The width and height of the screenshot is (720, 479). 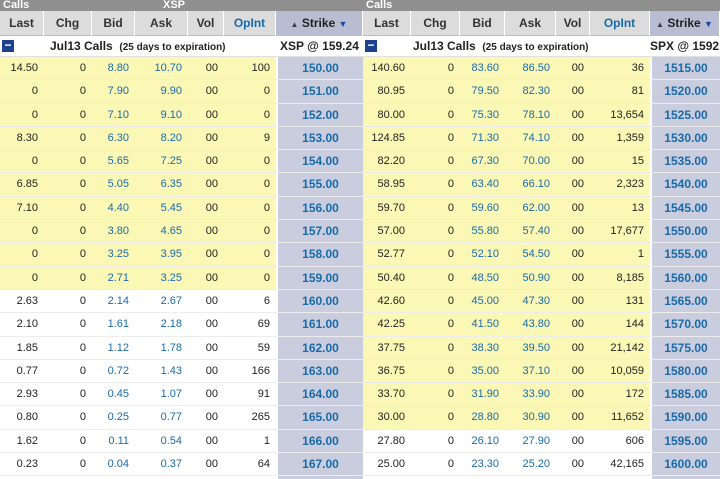 What do you see at coordinates (685, 138) in the screenshot?
I see `cell-strike: 1530.00` at bounding box center [685, 138].